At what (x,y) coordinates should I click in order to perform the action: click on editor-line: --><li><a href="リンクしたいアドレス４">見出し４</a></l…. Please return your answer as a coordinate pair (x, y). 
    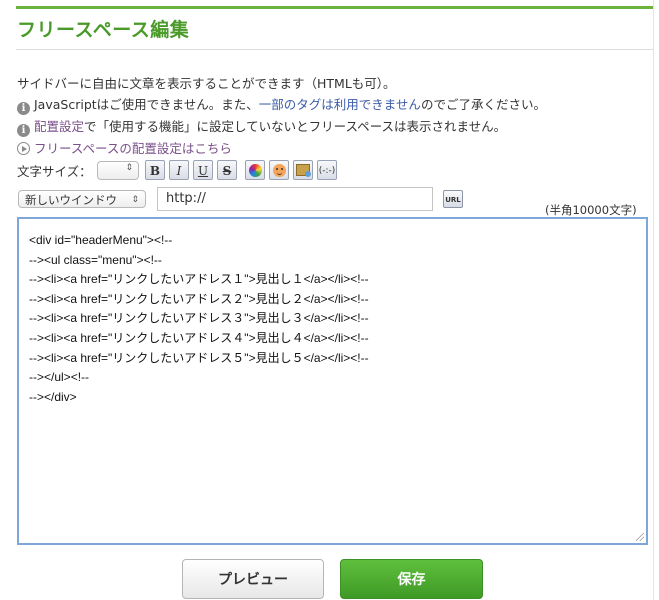
    Looking at the image, I should click on (199, 337).